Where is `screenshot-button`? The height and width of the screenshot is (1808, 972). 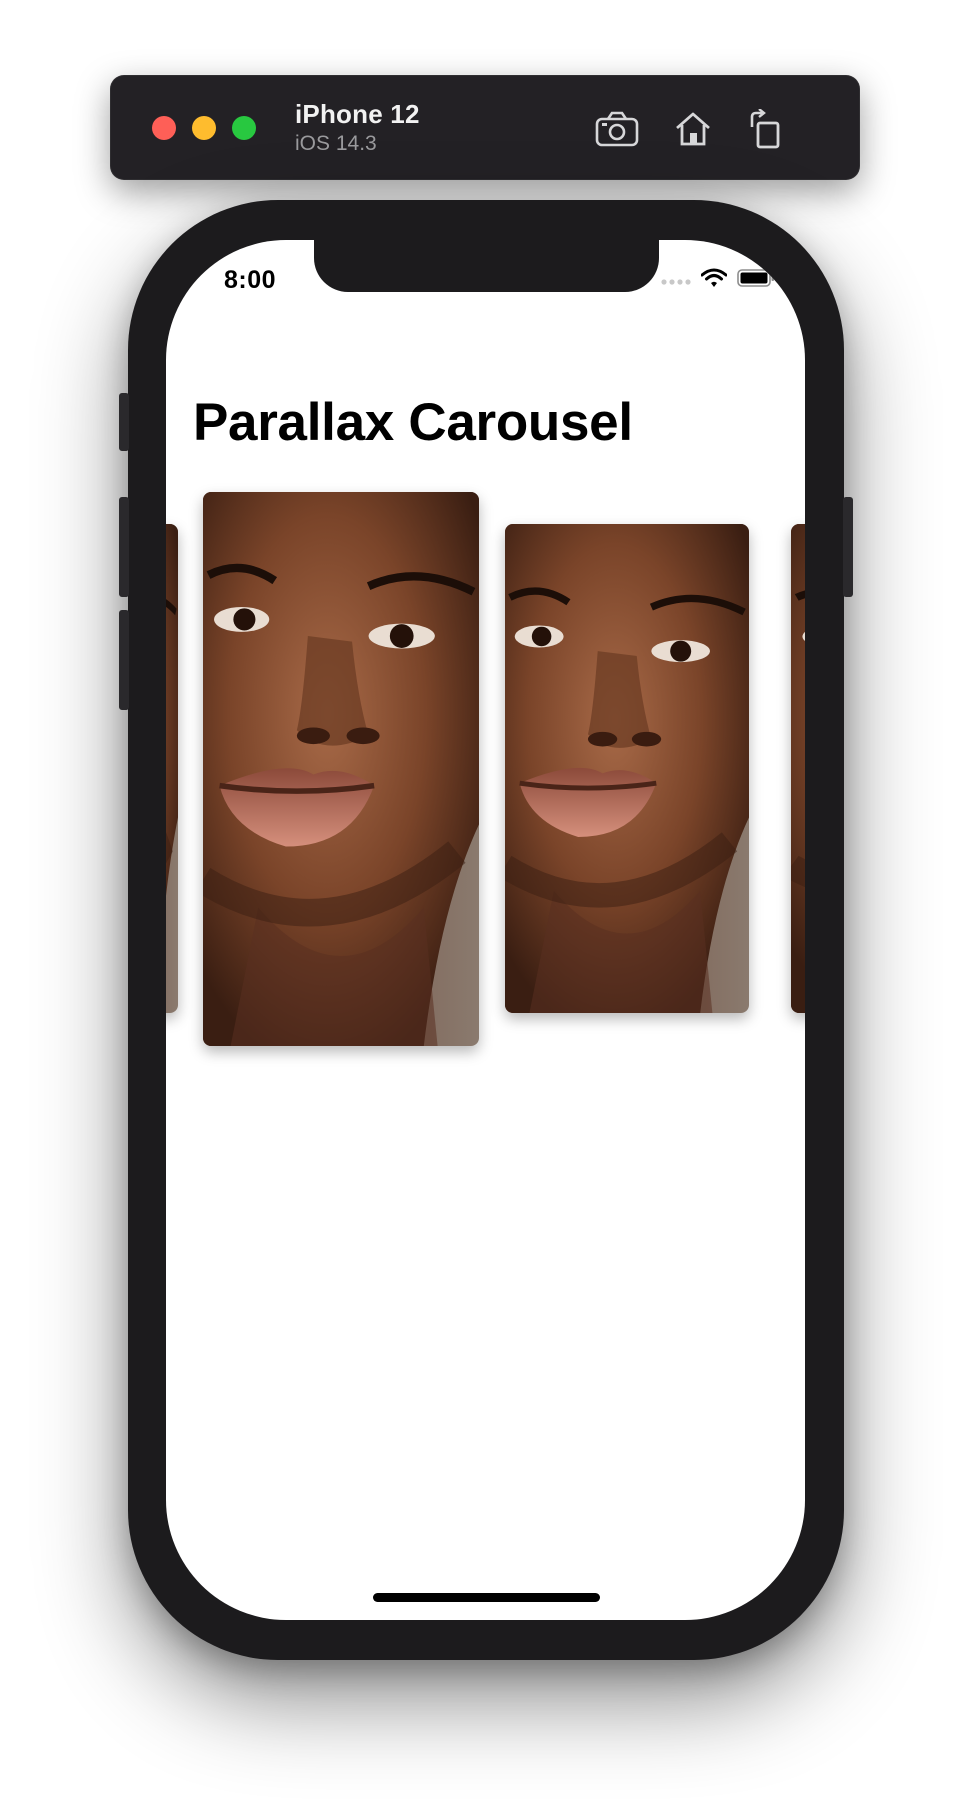 screenshot-button is located at coordinates (617, 129).